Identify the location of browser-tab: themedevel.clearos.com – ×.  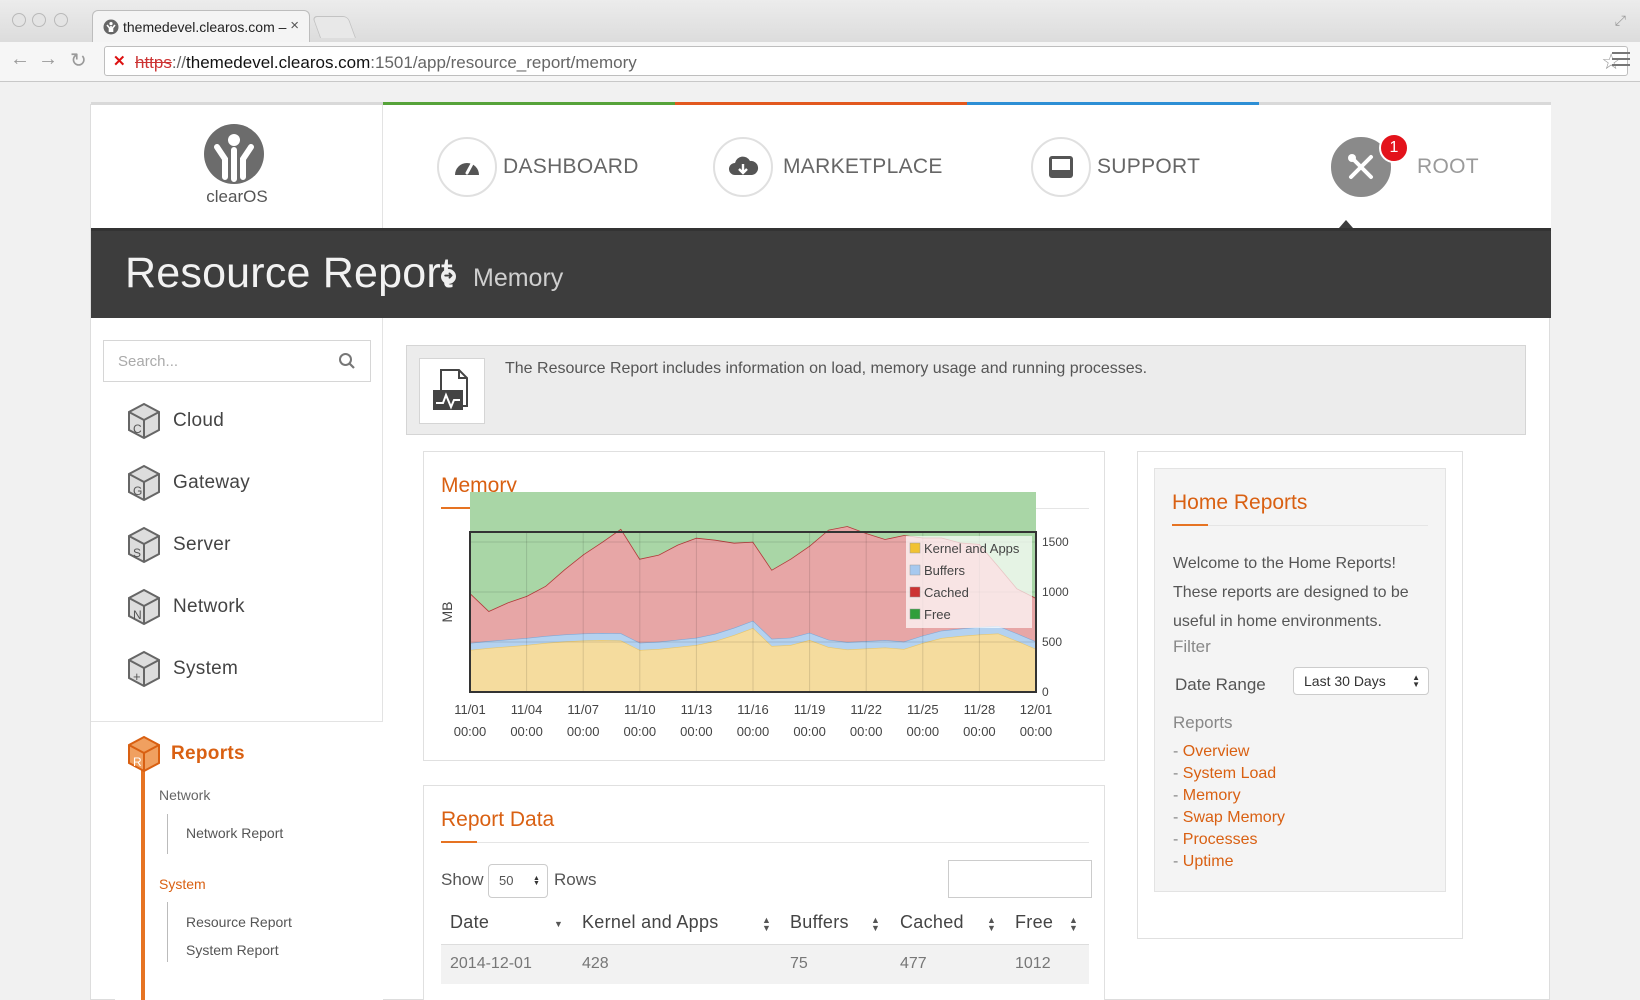
(201, 26).